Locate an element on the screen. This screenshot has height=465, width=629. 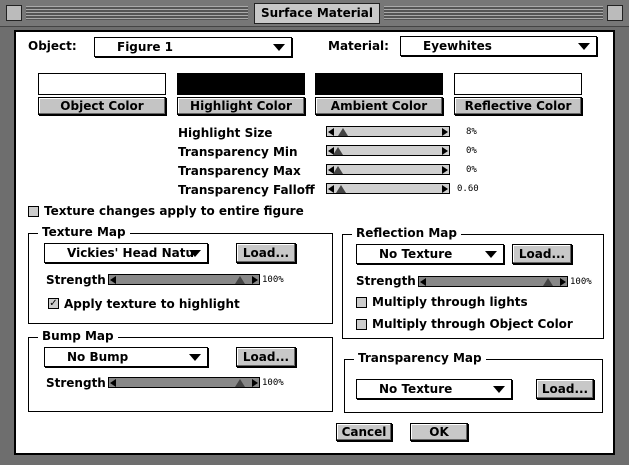
reflection-map-popup: No Texture is located at coordinates (430, 254).